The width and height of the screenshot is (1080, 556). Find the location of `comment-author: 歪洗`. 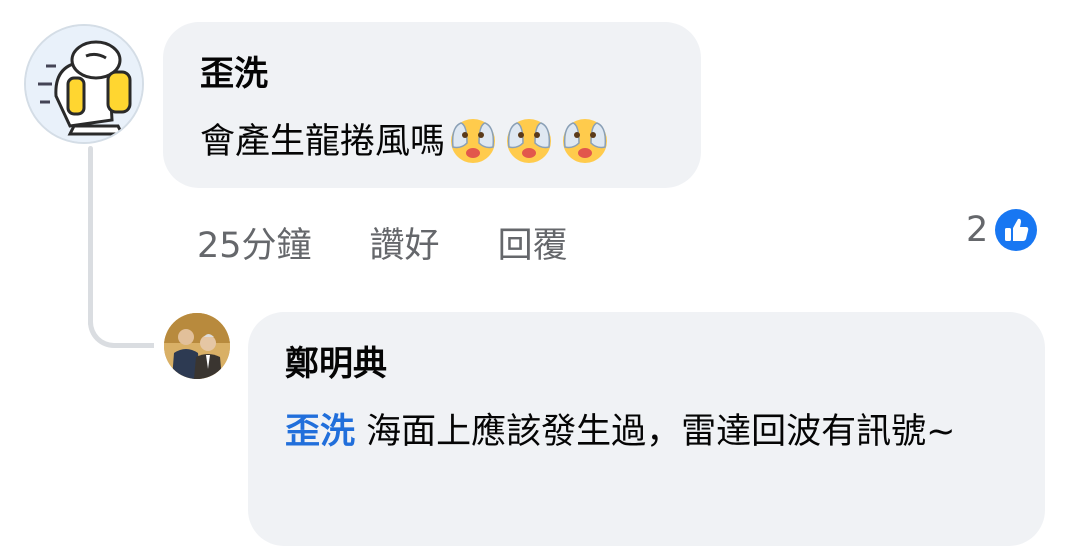

comment-author: 歪洗 is located at coordinates (234, 74).